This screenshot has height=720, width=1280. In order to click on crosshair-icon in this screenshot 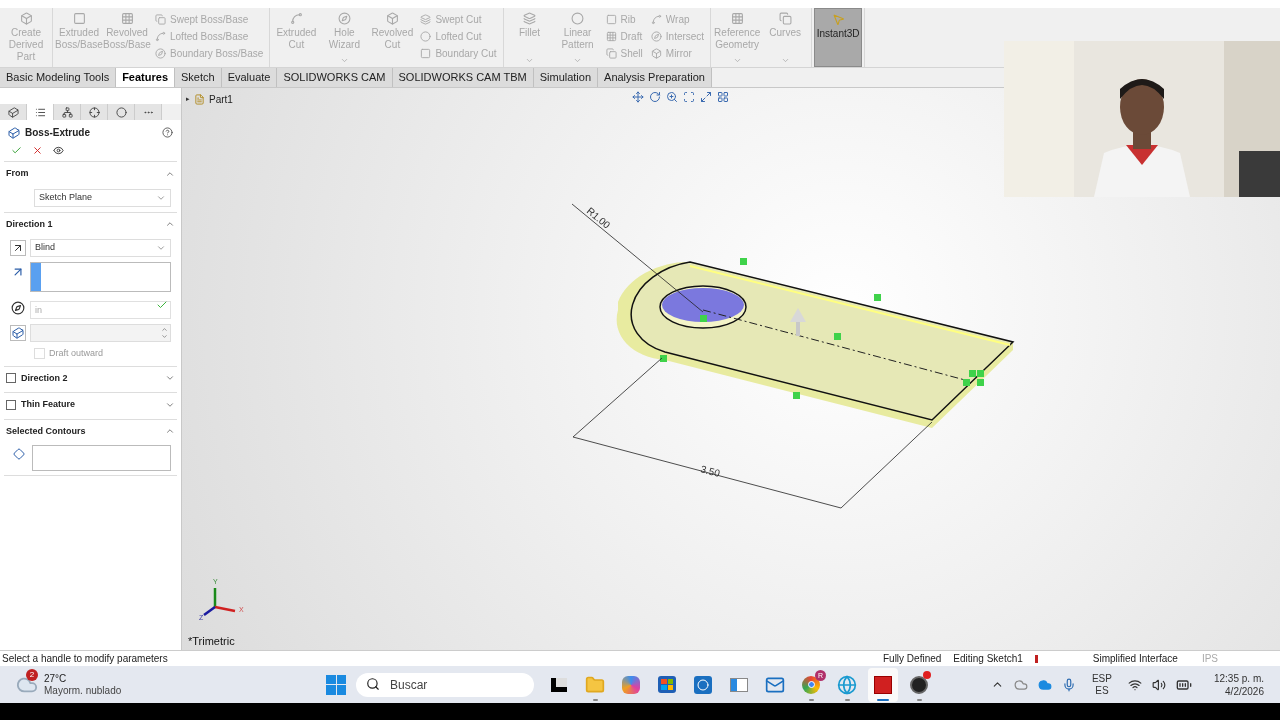, I will do `click(94, 112)`.